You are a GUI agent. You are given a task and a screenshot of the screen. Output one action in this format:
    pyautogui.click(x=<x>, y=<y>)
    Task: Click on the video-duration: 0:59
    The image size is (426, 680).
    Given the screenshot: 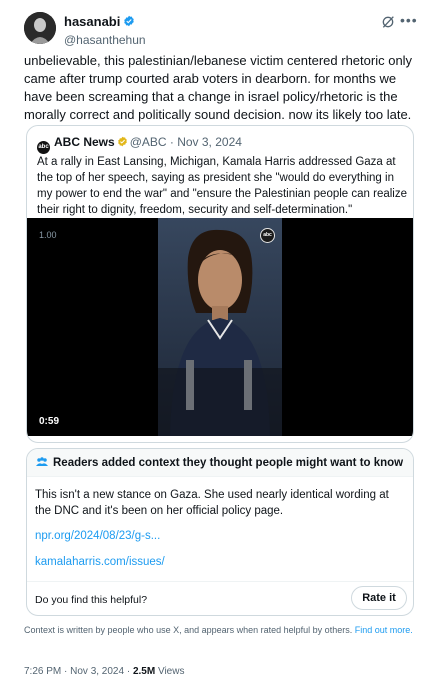 What is the action you would take?
    pyautogui.click(x=49, y=421)
    